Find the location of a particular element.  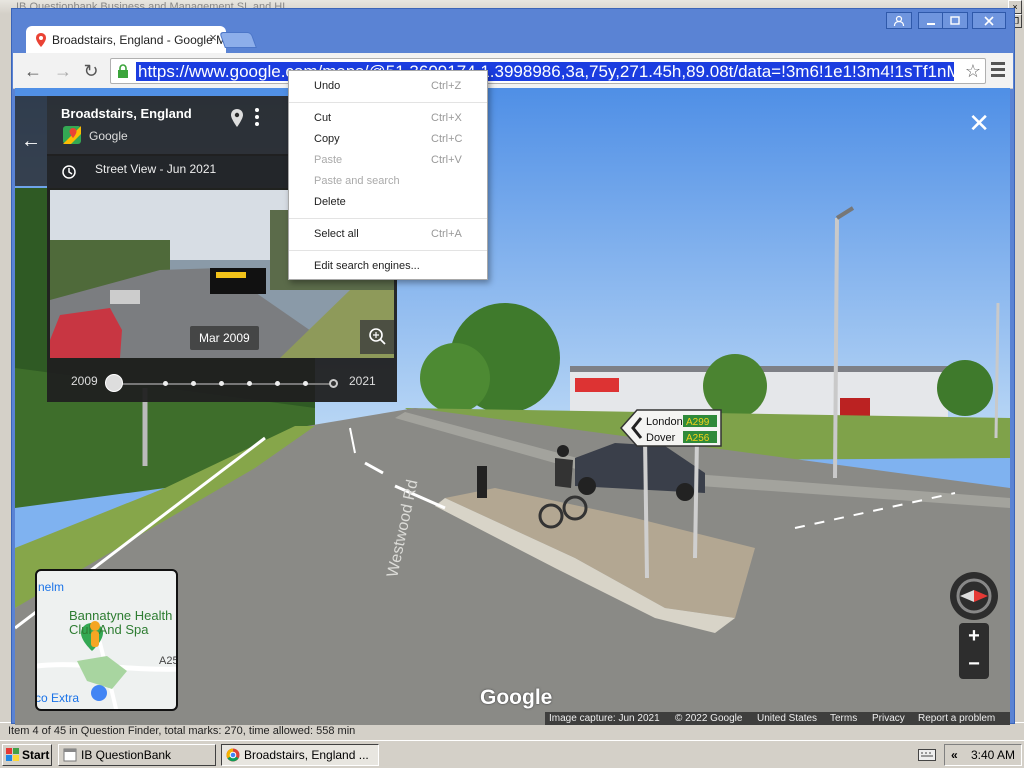

menu-item-shortcut: Ctrl+C is located at coordinates (447, 139).